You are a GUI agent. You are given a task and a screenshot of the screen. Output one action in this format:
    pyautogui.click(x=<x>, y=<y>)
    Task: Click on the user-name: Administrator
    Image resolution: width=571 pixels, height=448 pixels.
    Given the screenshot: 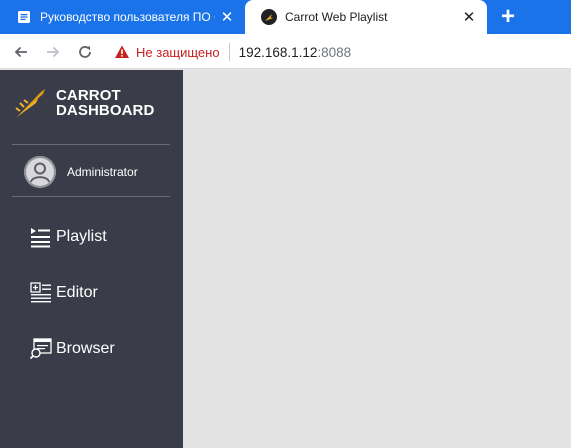 What is the action you would take?
    pyautogui.click(x=102, y=172)
    